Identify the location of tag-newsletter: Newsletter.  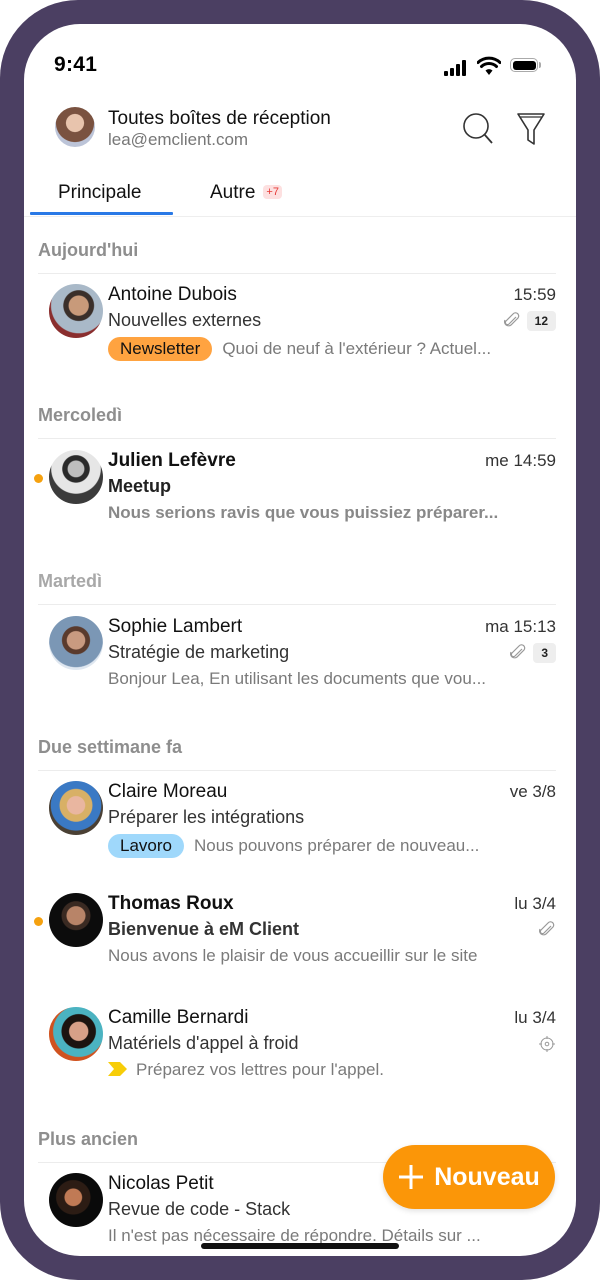
(160, 349).